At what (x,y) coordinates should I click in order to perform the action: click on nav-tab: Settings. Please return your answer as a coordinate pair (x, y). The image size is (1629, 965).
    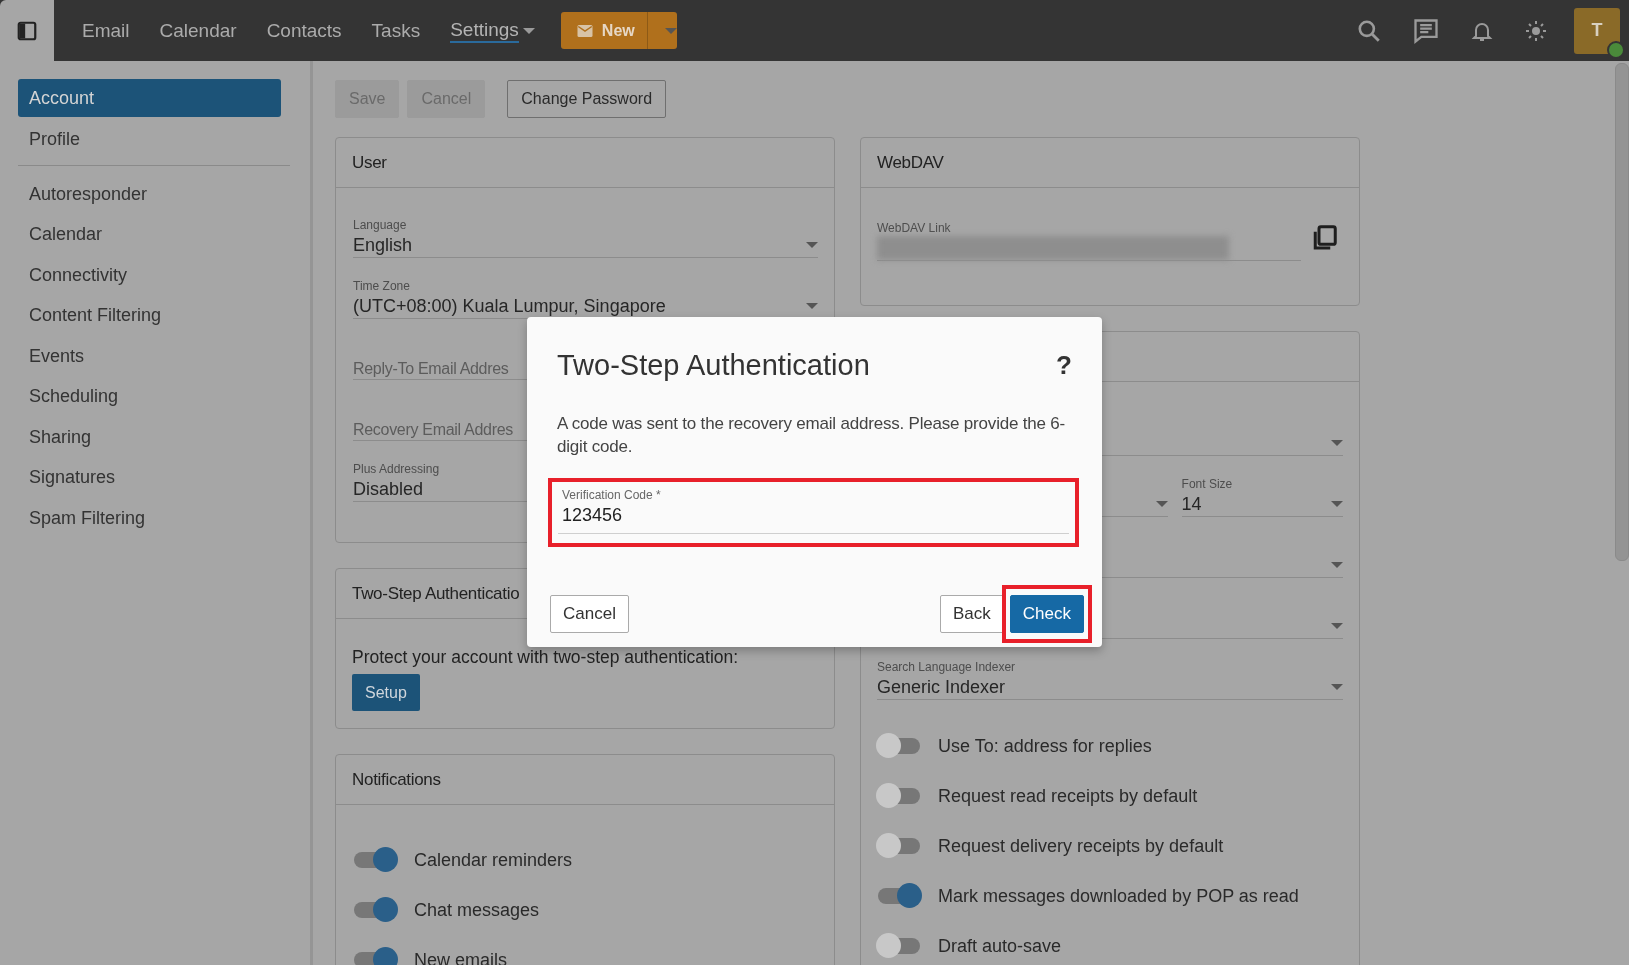
    Looking at the image, I should click on (492, 30).